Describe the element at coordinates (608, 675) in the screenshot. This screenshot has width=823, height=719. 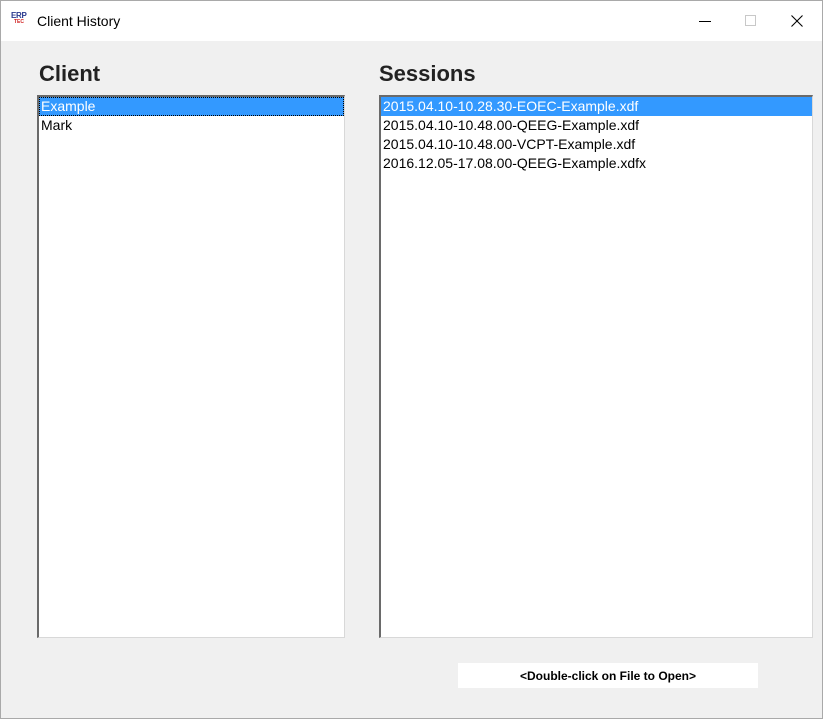
I see `open-file-hint: <Double-click on File to Open>` at that location.